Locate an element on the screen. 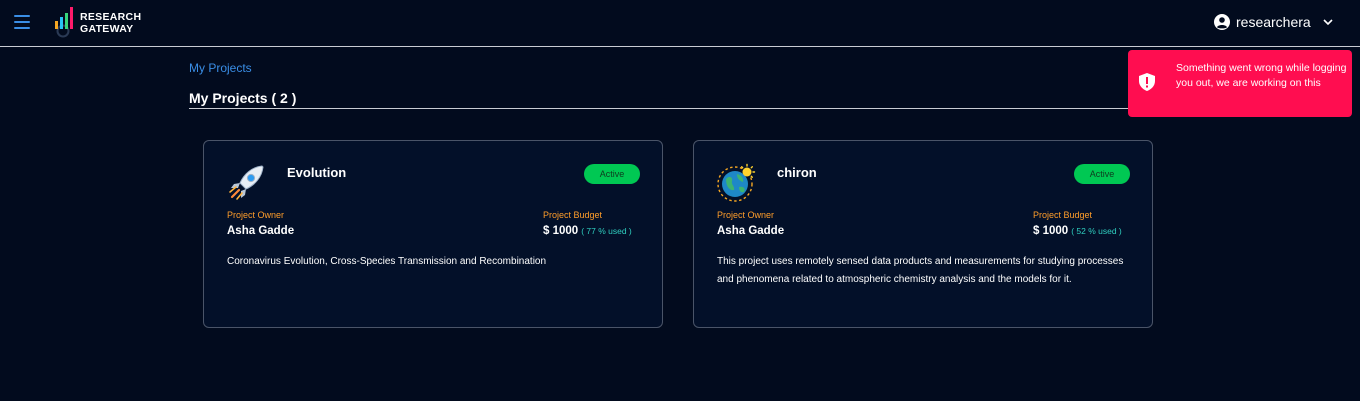 This screenshot has height=401, width=1360. logo: RESEARCH GATEWAY is located at coordinates (97, 23).